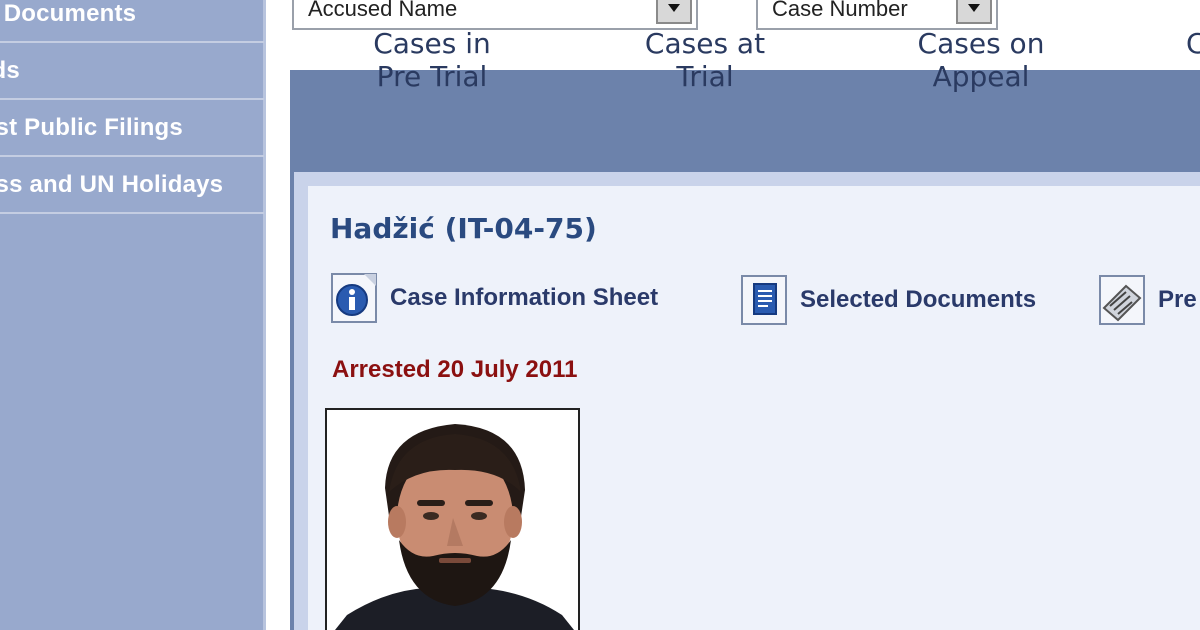 Image resolution: width=1200 pixels, height=630 pixels. I want to click on tab-label-line1: Cases on, so click(981, 43).